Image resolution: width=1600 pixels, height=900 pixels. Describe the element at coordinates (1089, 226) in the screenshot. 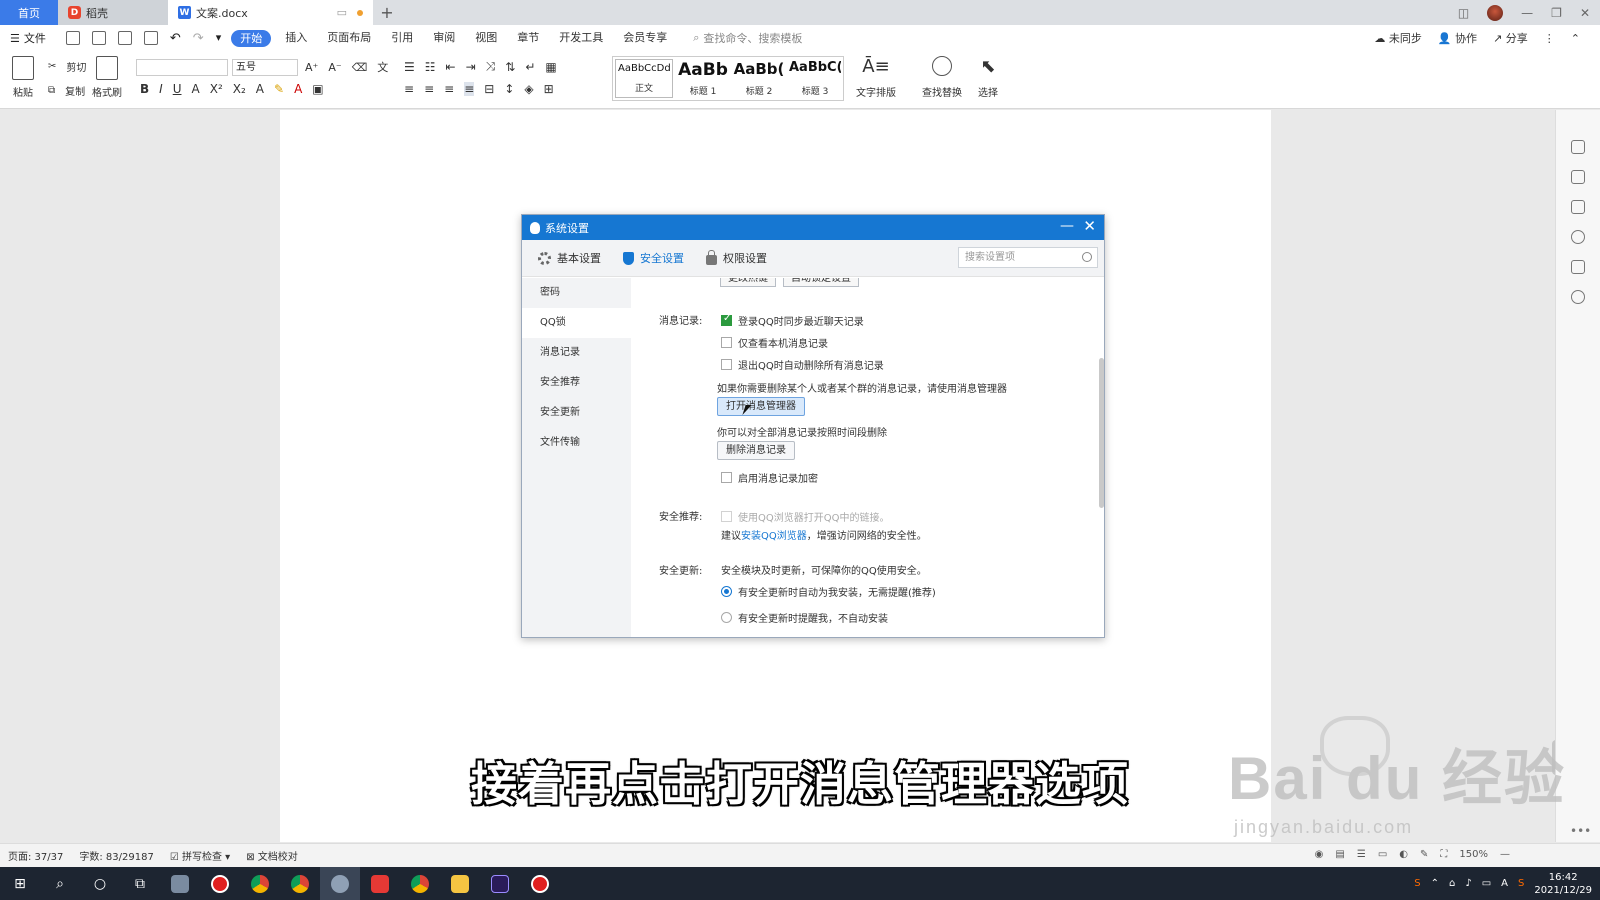

I see `dialog-close-icon: ✕` at that location.